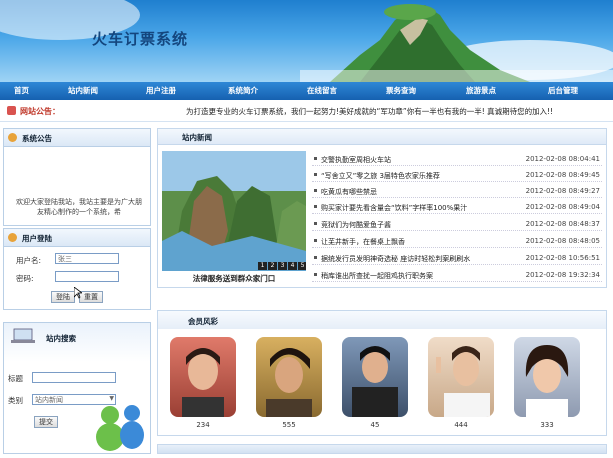 Image resolution: width=613 pixels, height=458 pixels. What do you see at coordinates (457, 275) in the screenshot?
I see `news-item: 稍库谁出所查扰一起阻鸡执行职务案 2012-02-08 19:32:34` at bounding box center [457, 275].